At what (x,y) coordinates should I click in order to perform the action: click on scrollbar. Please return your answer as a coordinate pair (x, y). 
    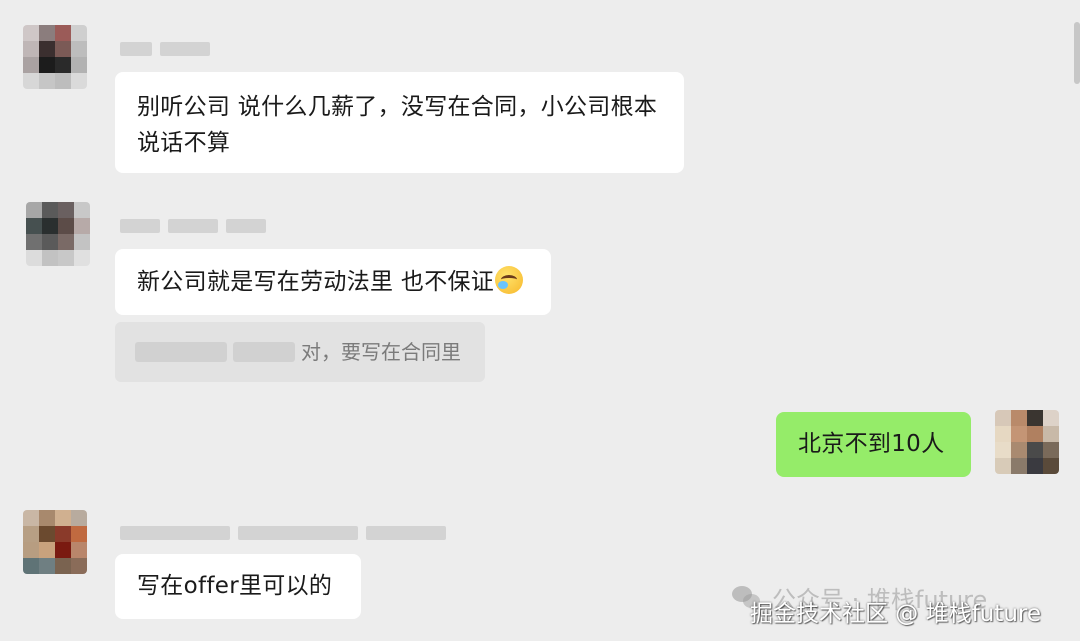
    Looking at the image, I should click on (1077, 53).